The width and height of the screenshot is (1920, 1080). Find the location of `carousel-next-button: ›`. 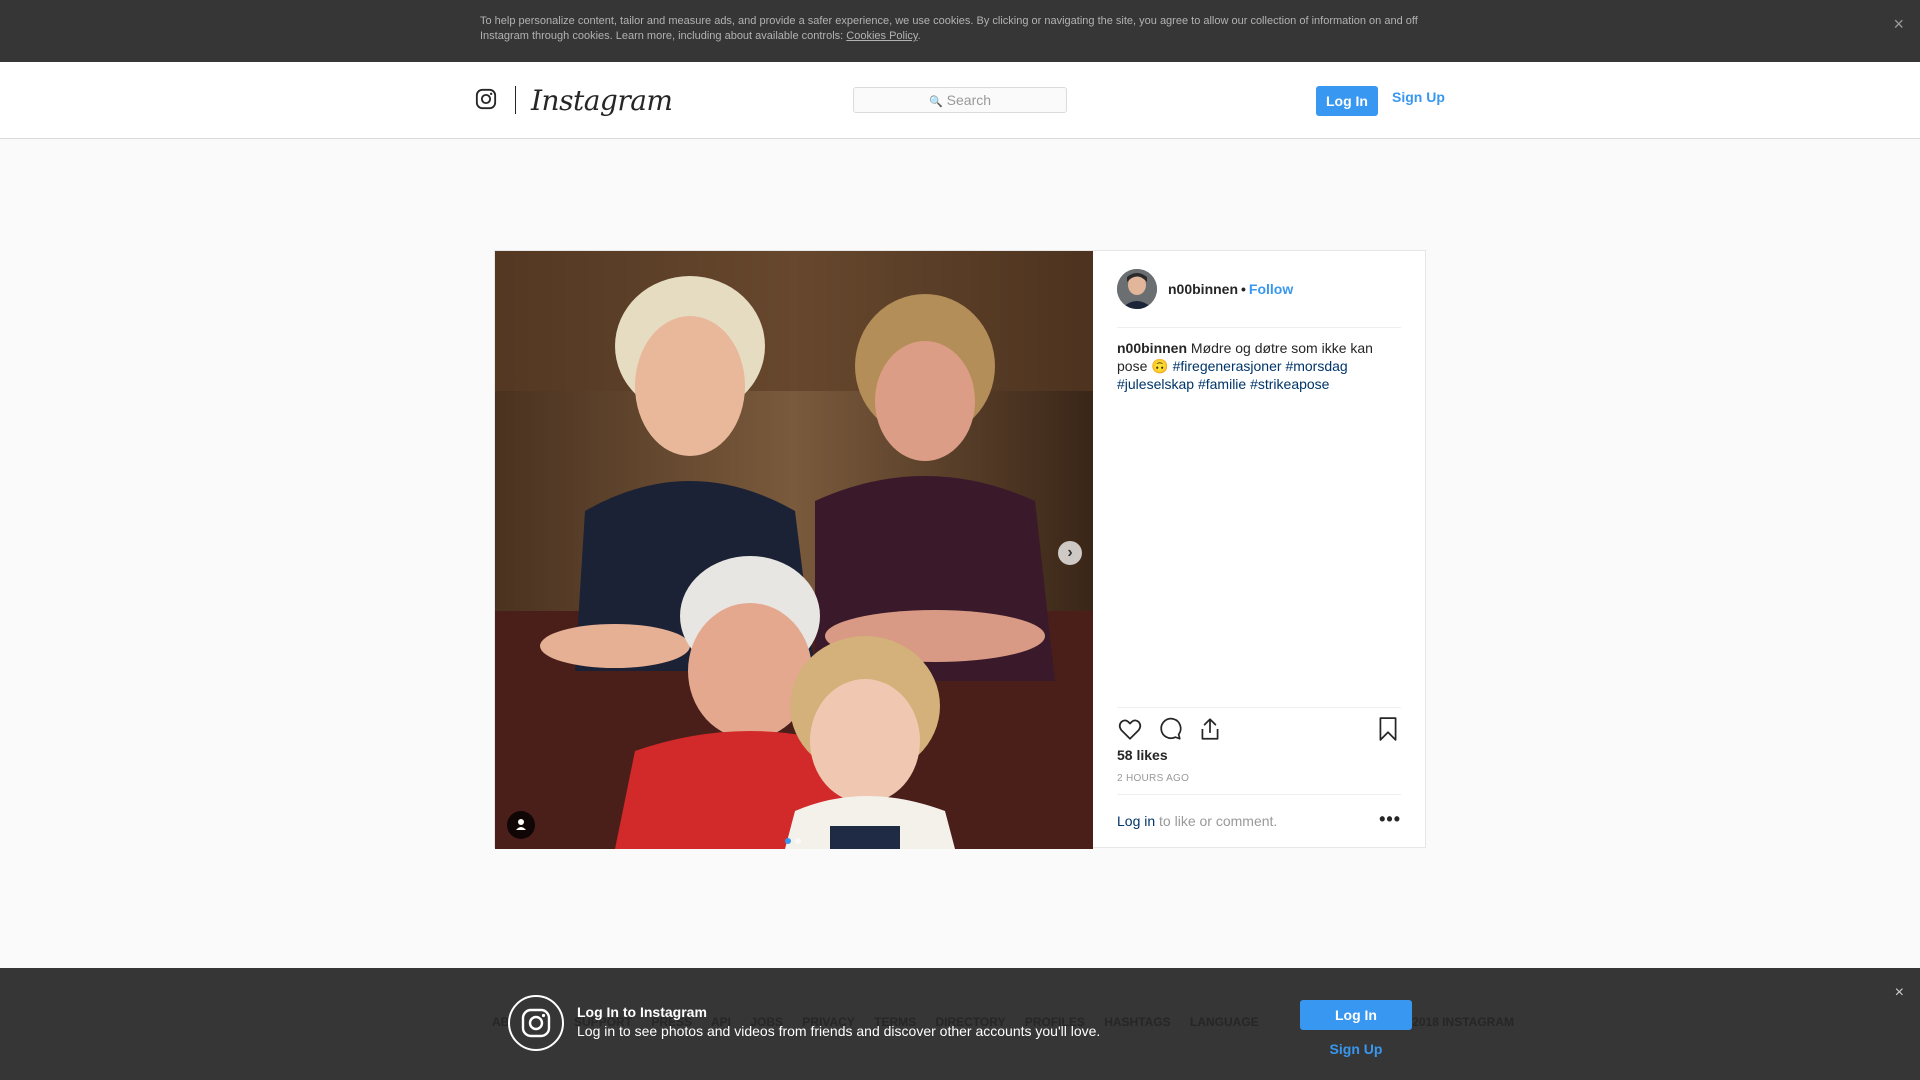

carousel-next-button: › is located at coordinates (1070, 553).